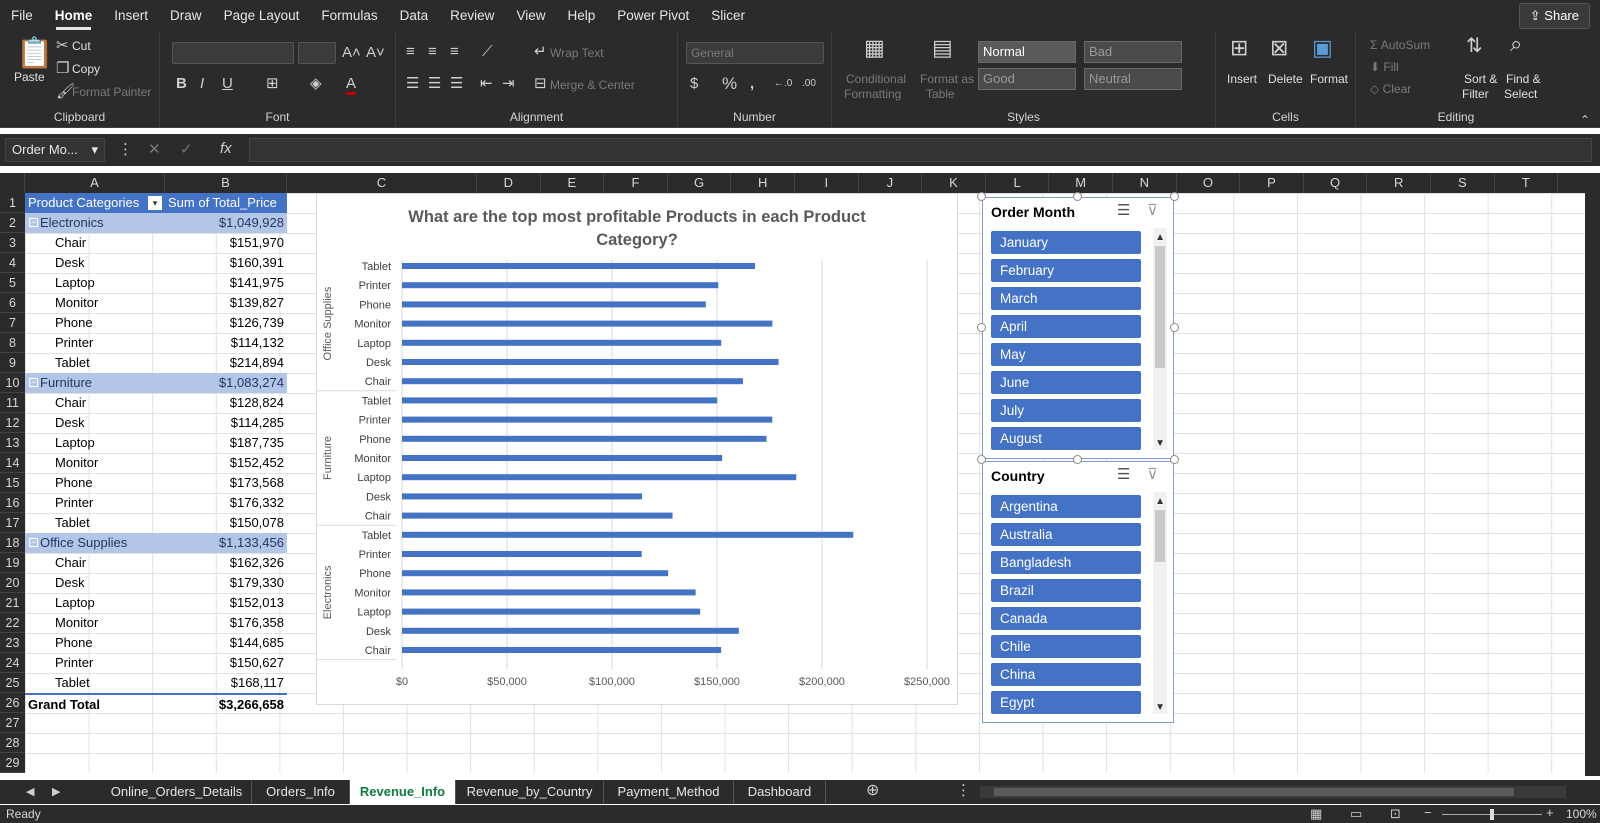 The image size is (1600, 823). I want to click on column-header: H, so click(763, 183).